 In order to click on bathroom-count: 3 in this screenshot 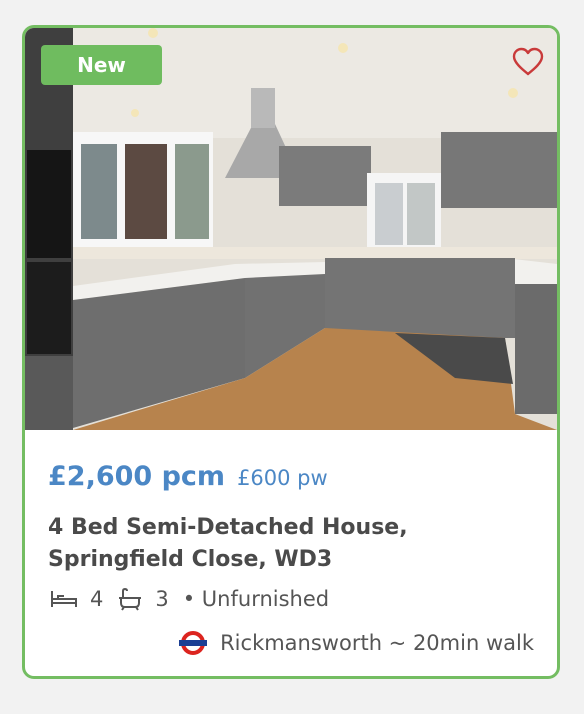, I will do `click(162, 599)`.